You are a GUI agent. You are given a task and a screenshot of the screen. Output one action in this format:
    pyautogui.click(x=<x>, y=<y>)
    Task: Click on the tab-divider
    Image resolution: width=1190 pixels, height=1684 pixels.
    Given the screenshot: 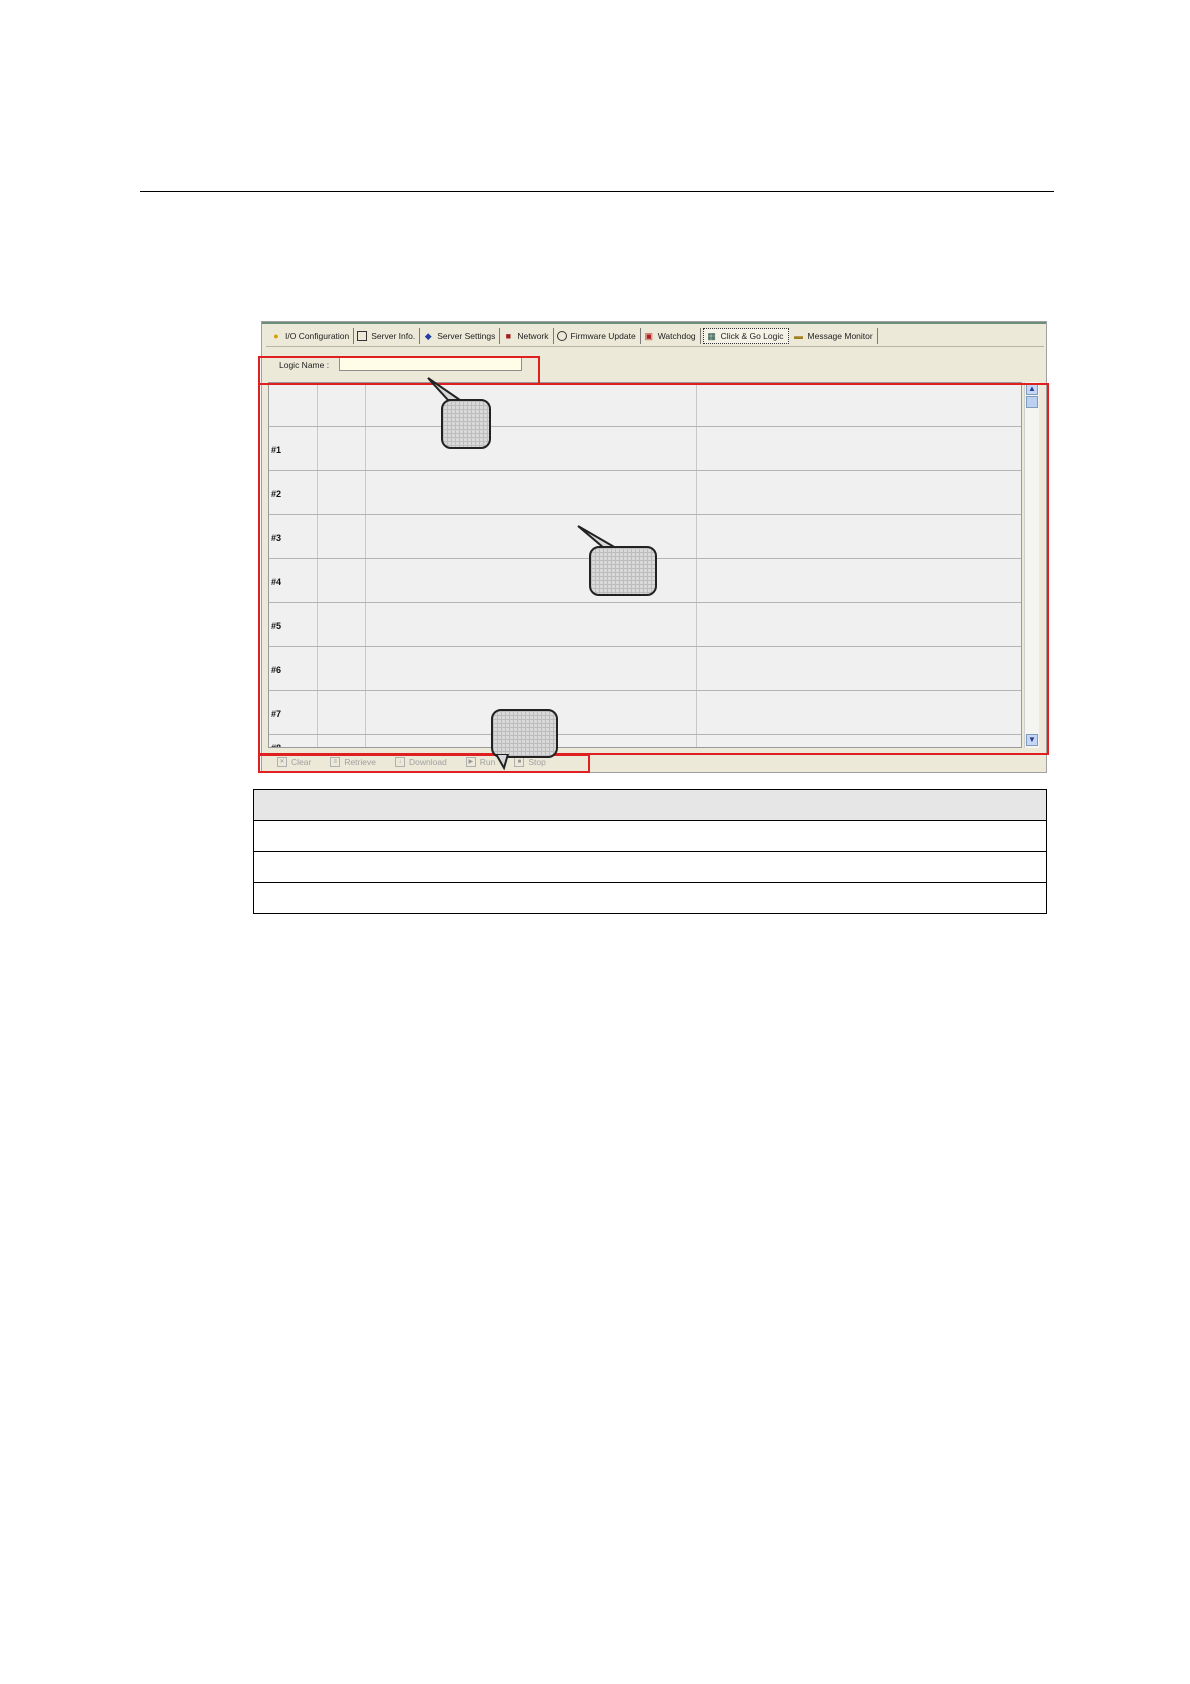 What is the action you would take?
    pyautogui.click(x=655, y=346)
    